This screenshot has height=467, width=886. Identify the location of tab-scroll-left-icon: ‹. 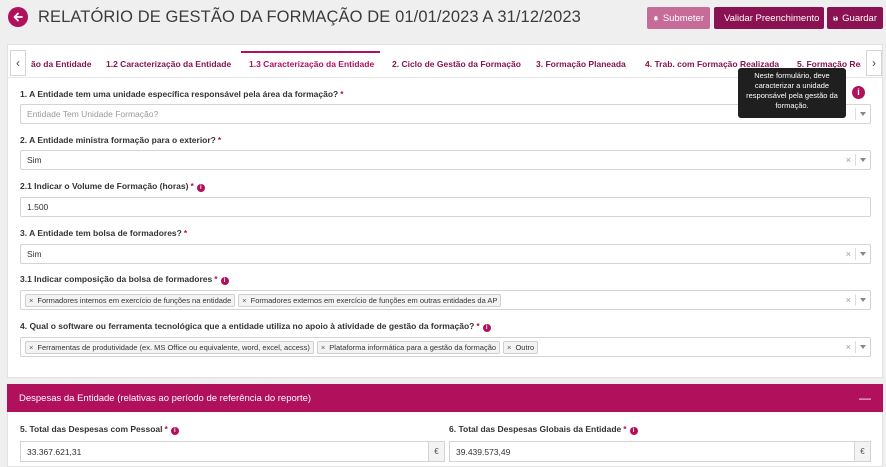
(18, 63).